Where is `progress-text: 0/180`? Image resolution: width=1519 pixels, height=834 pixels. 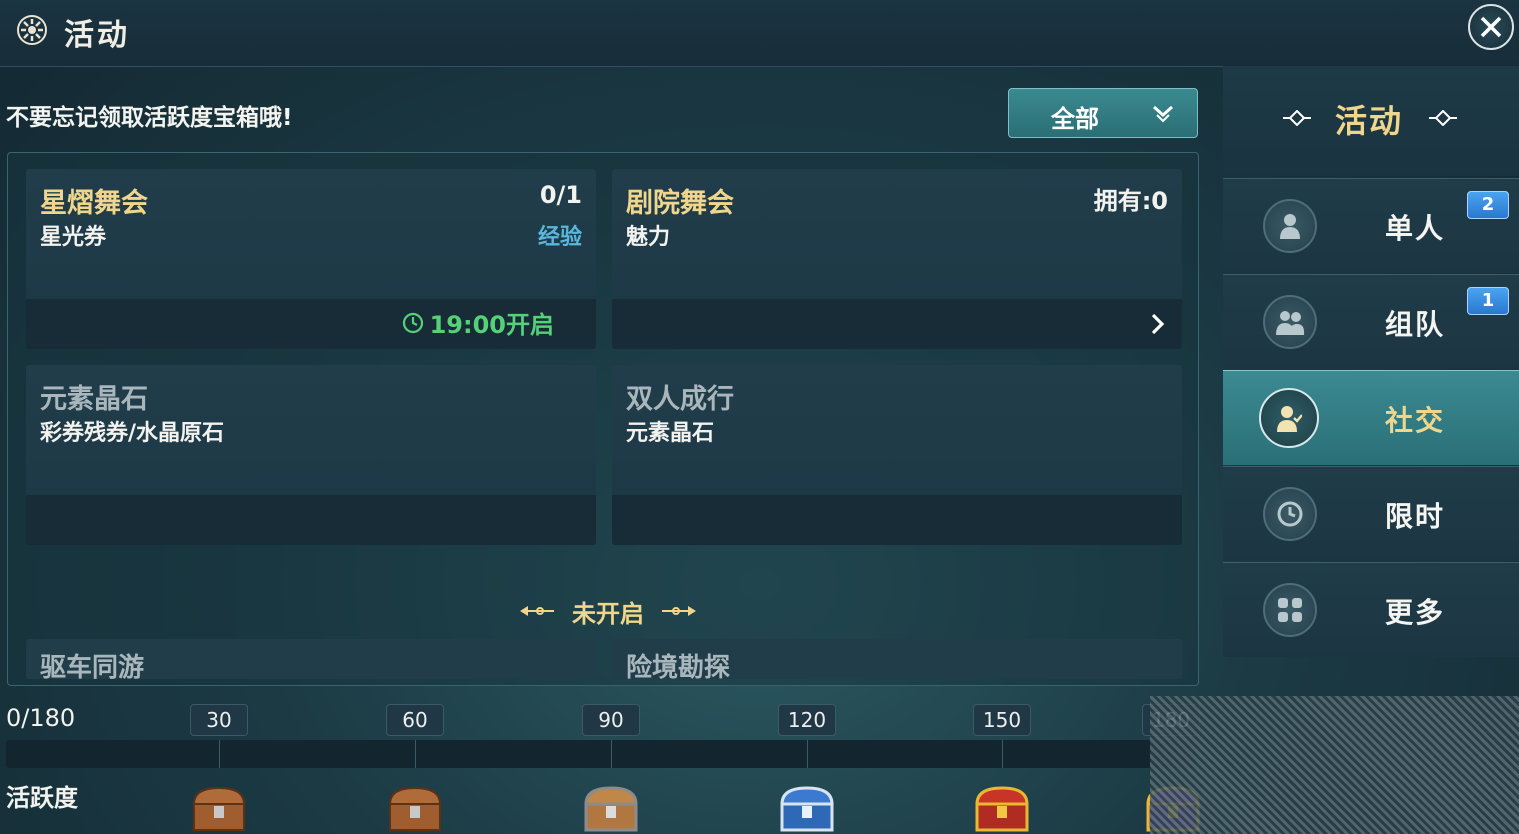
progress-text: 0/180 is located at coordinates (41, 718).